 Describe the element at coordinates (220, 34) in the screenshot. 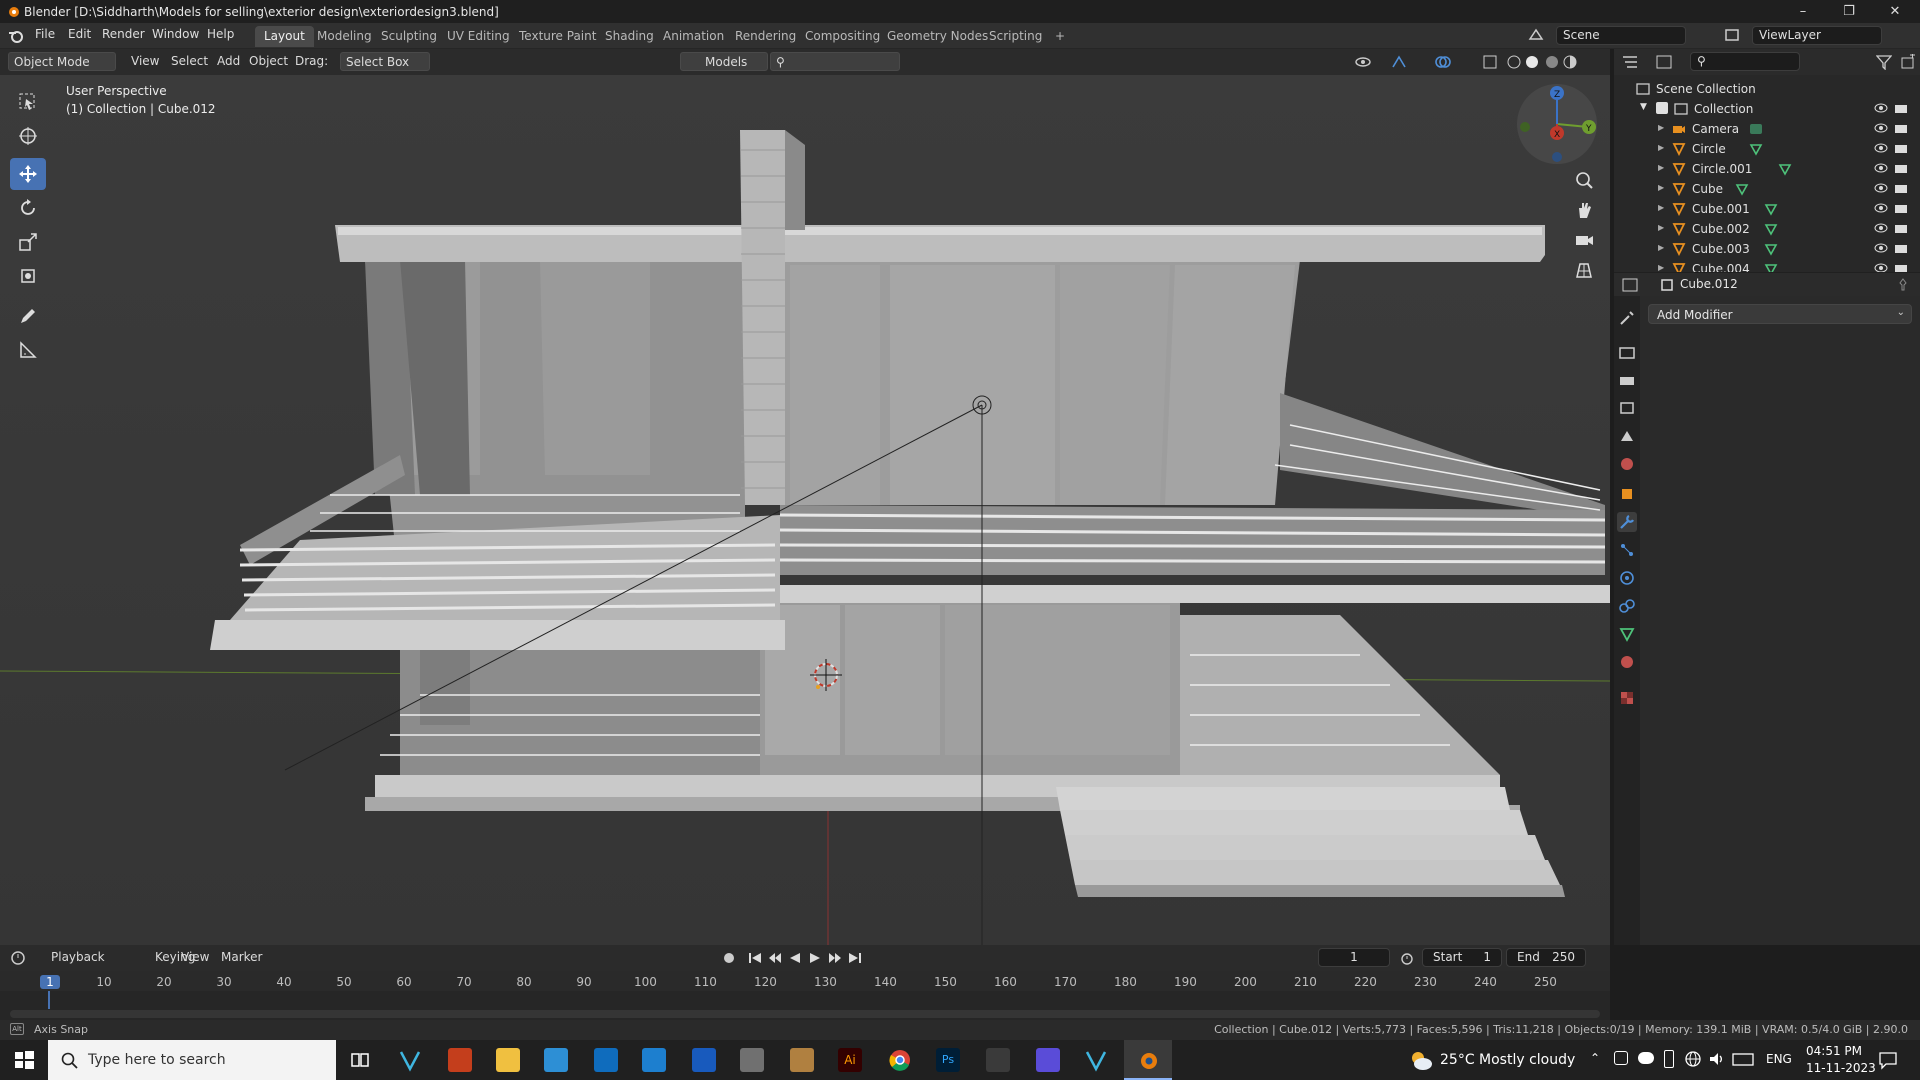

I see `menu-help: Help` at that location.